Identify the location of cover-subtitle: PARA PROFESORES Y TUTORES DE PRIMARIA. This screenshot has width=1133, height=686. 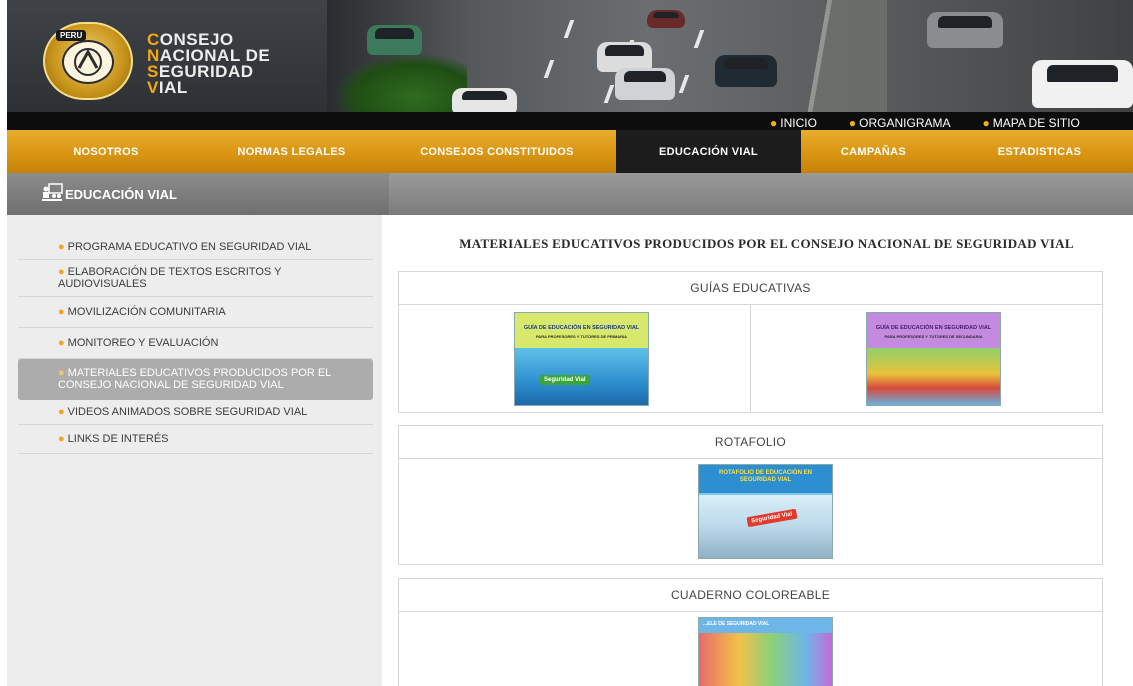
(581, 336).